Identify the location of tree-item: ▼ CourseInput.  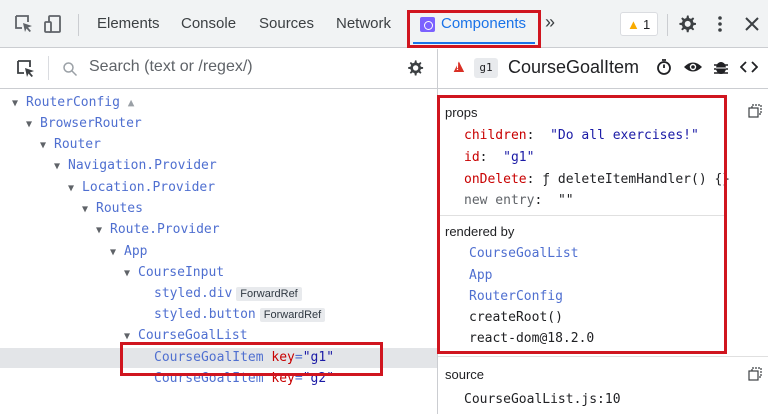
(174, 275).